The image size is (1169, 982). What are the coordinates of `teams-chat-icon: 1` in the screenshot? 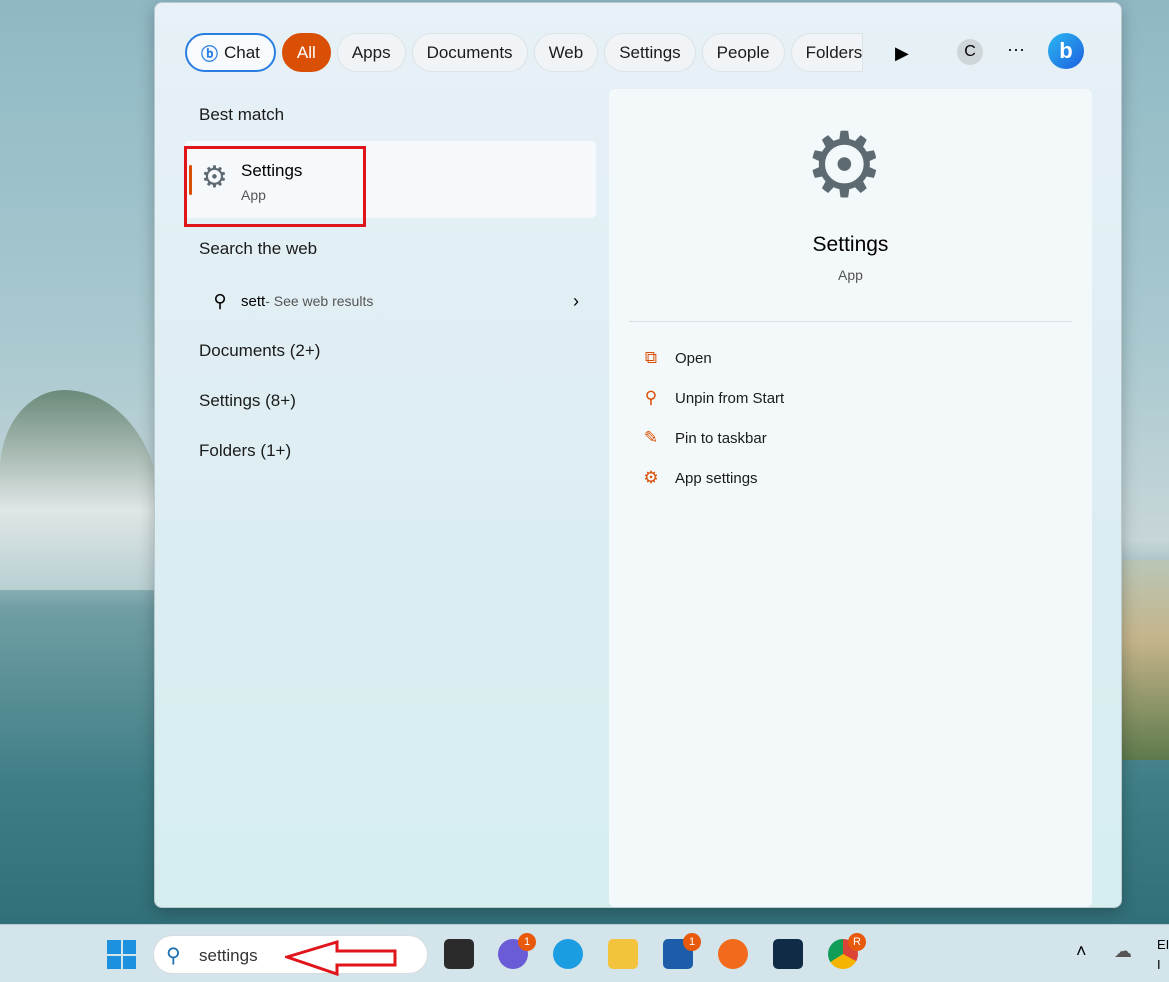 It's located at (517, 951).